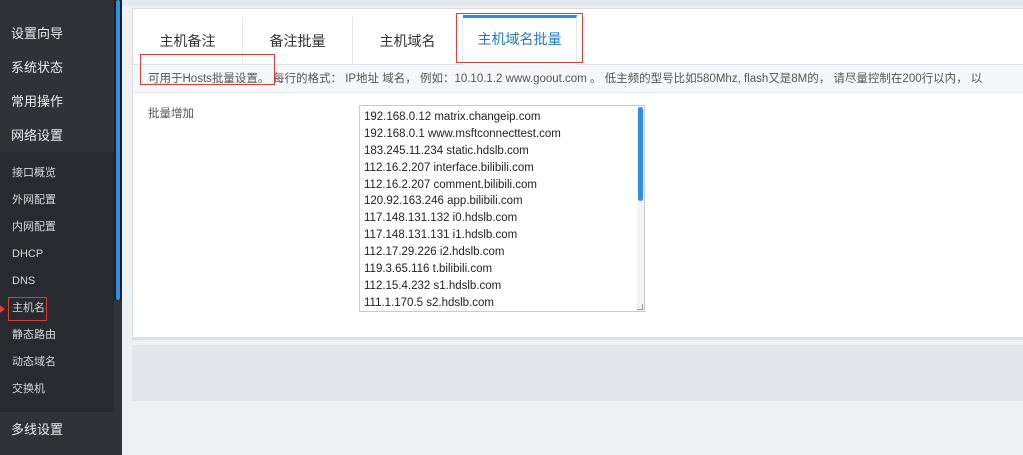  Describe the element at coordinates (57, 281) in the screenshot. I see `sidebar-item-dns: DNS` at that location.